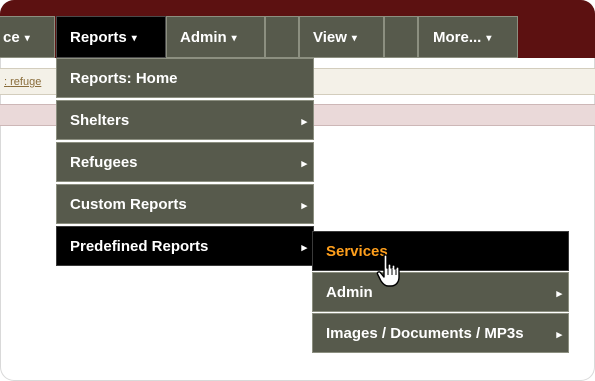 The image size is (595, 381). Describe the element at coordinates (185, 162) in the screenshot. I see `menu-item-refugees: Refugees ▸` at that location.